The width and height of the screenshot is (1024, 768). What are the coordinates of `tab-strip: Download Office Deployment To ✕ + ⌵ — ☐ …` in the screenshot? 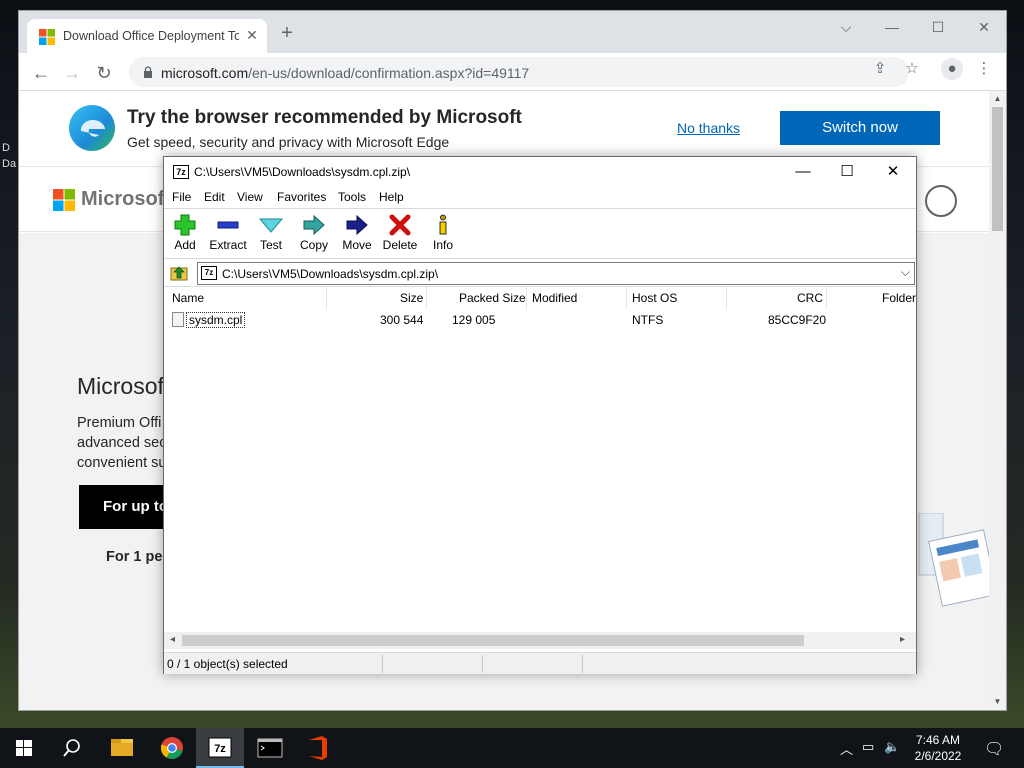 It's located at (512, 32).